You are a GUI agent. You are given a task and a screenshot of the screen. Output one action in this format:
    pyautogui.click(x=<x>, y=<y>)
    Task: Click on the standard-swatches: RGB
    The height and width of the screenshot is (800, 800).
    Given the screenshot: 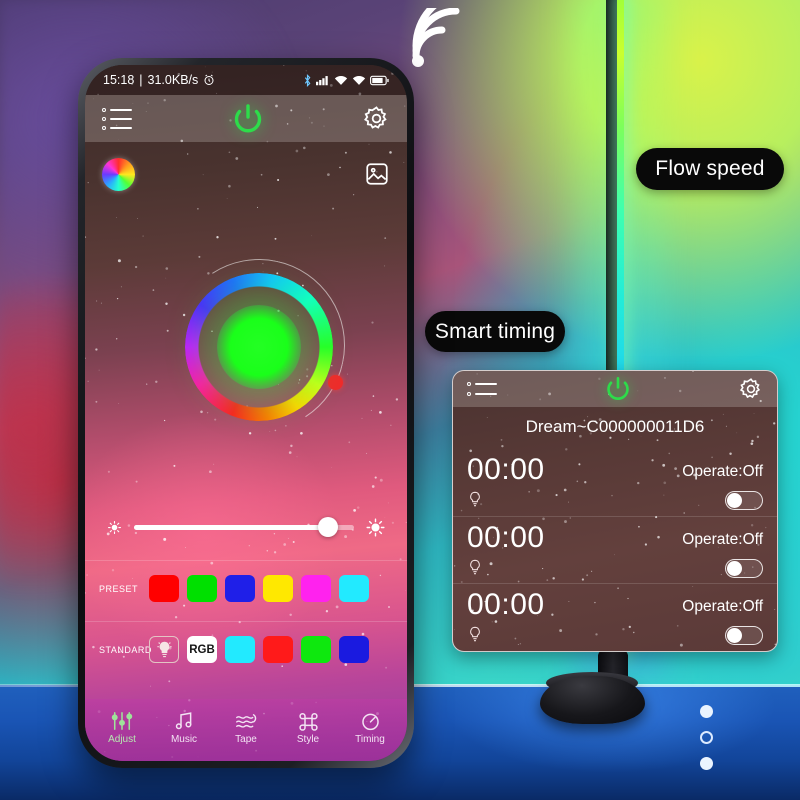 What is the action you would take?
    pyautogui.click(x=259, y=649)
    